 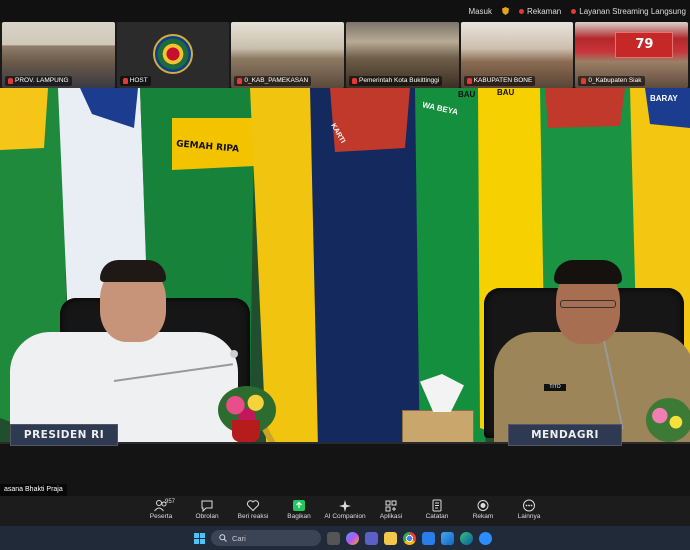 I want to click on masuk-link: Masuk, so click(x=480, y=11).